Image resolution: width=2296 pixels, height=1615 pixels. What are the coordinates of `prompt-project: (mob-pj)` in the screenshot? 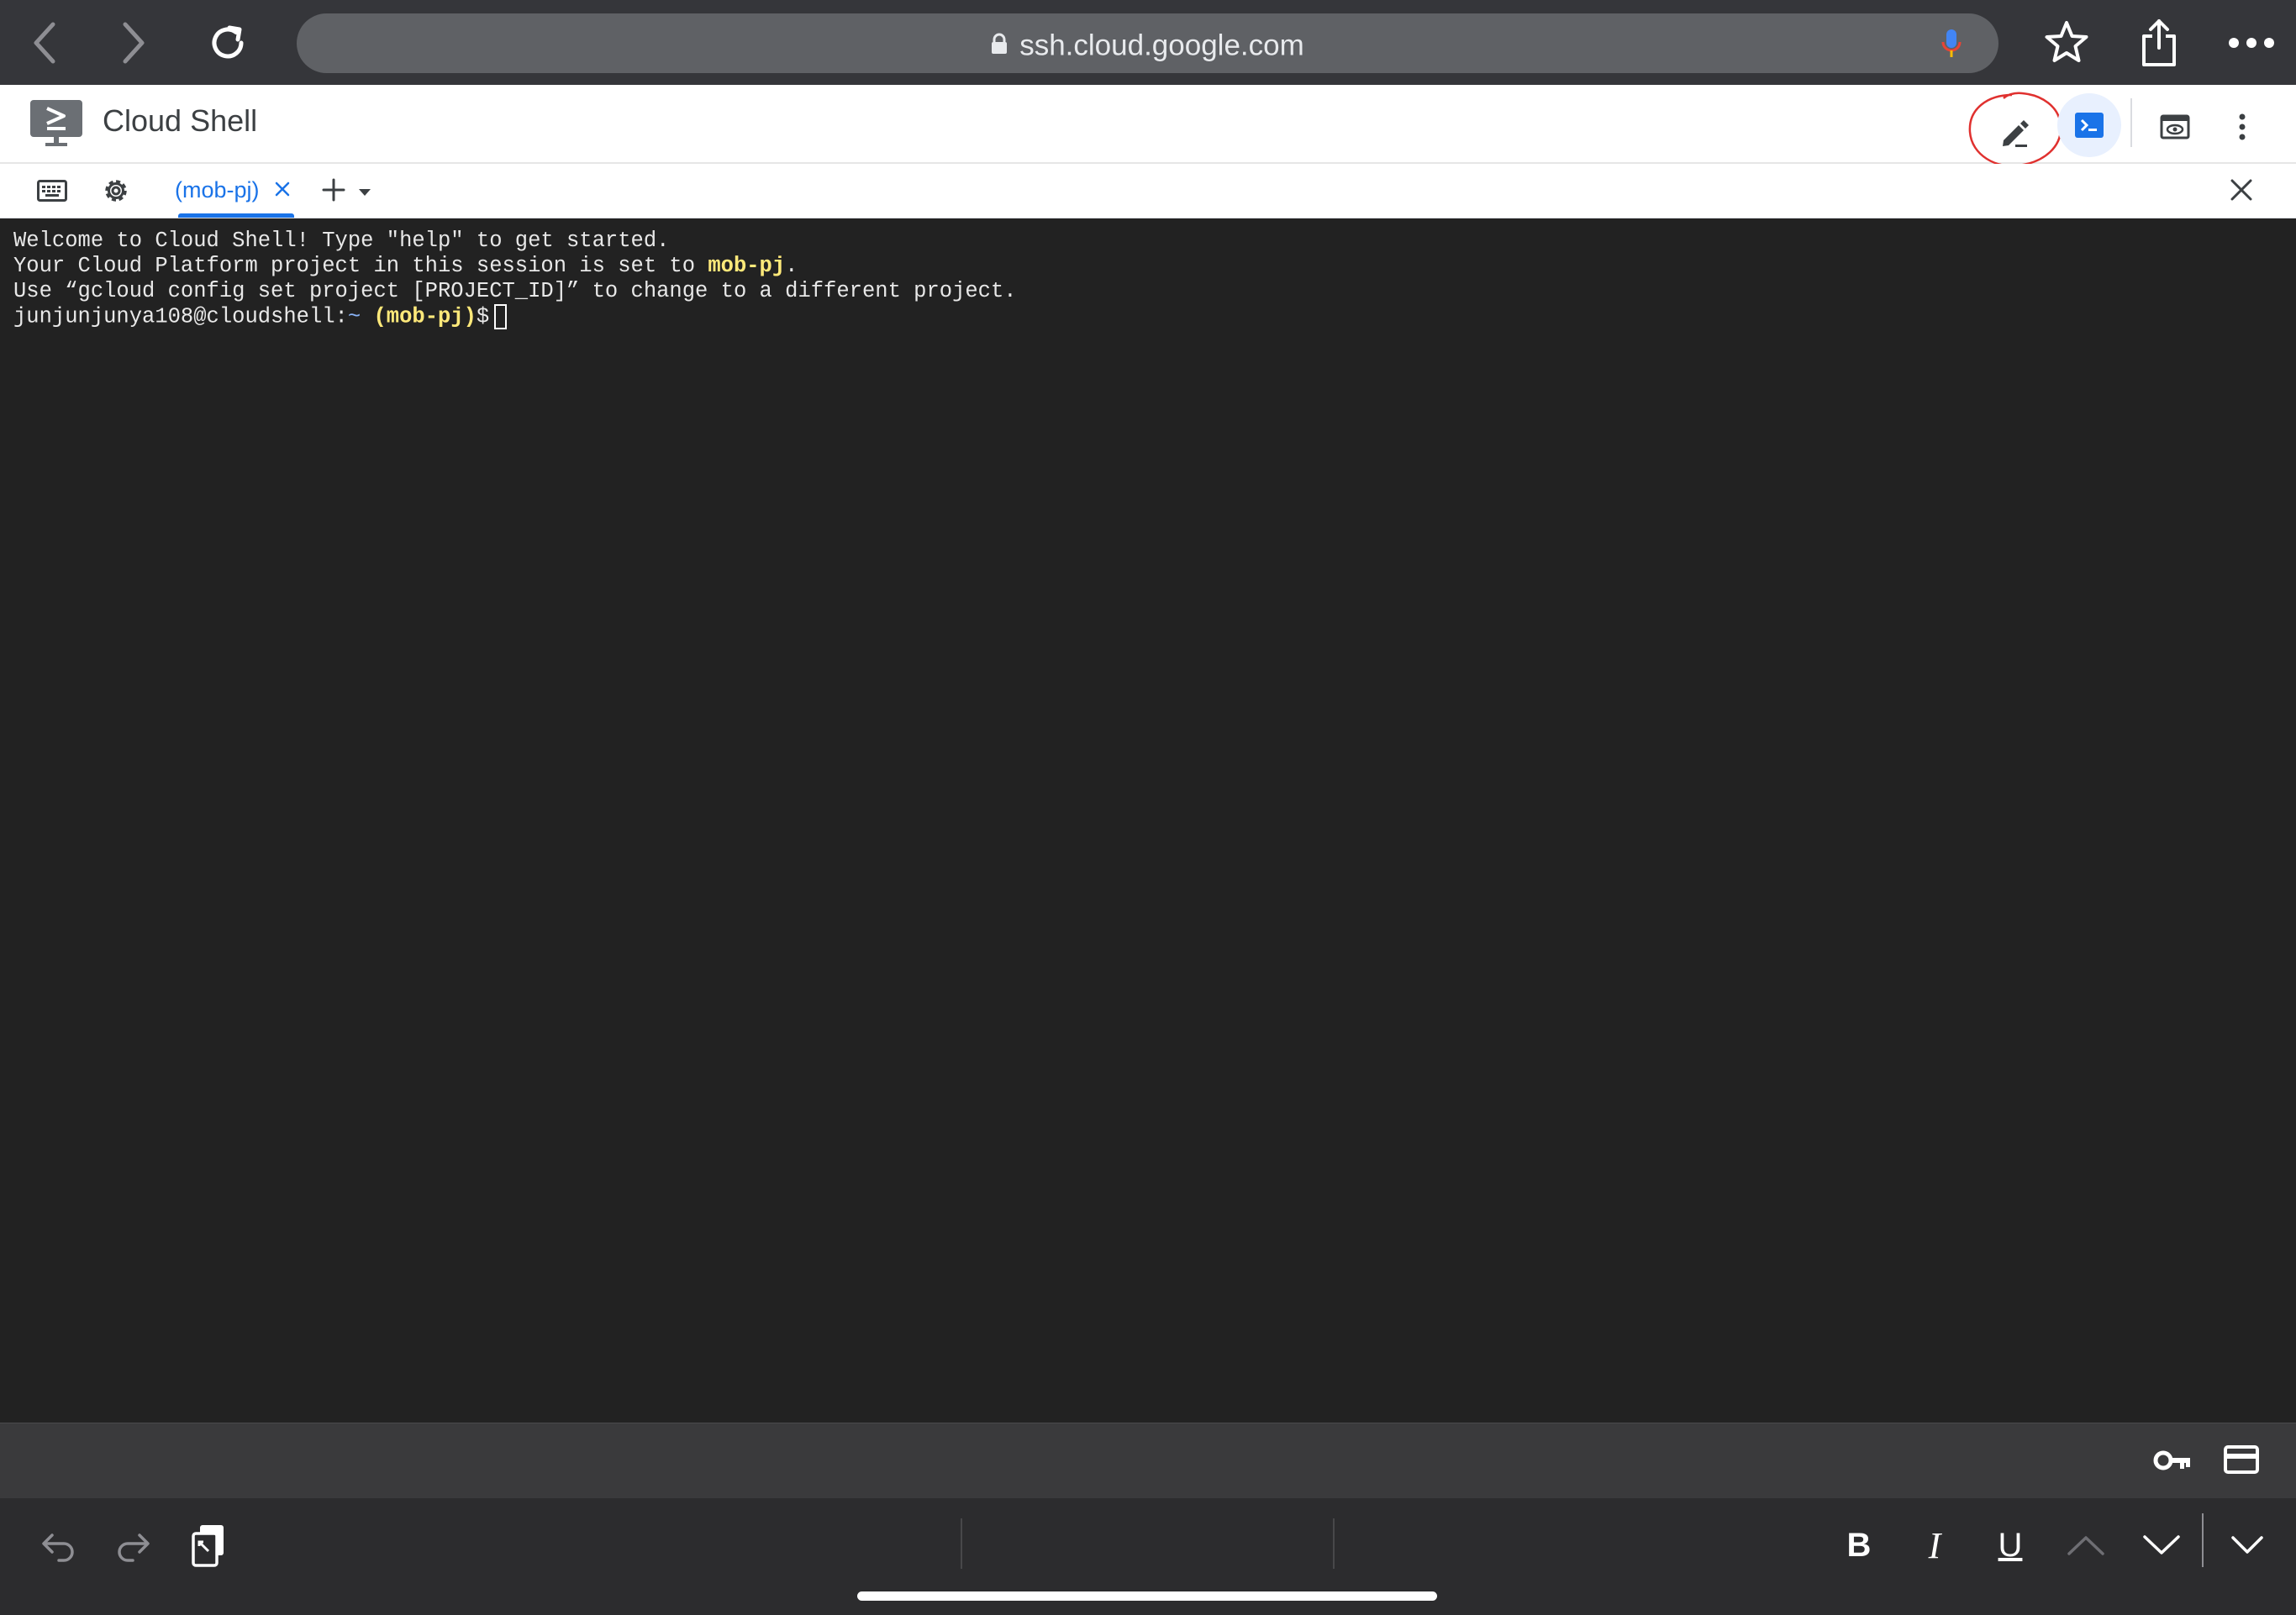 It's located at (425, 317).